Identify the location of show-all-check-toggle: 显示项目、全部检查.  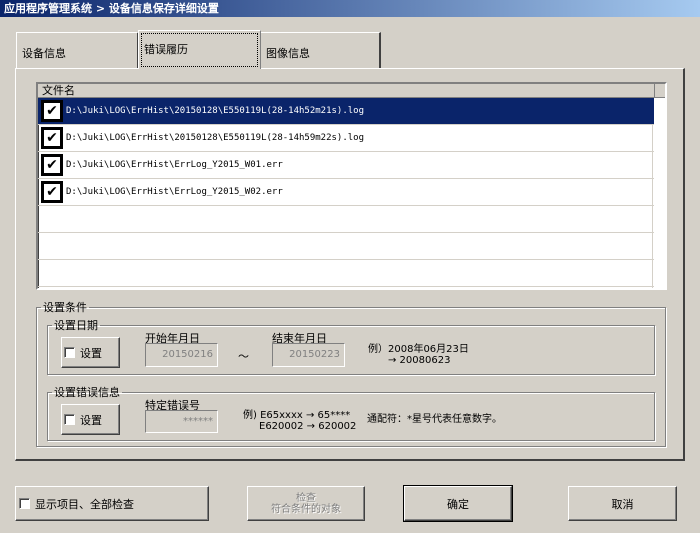
(112, 503).